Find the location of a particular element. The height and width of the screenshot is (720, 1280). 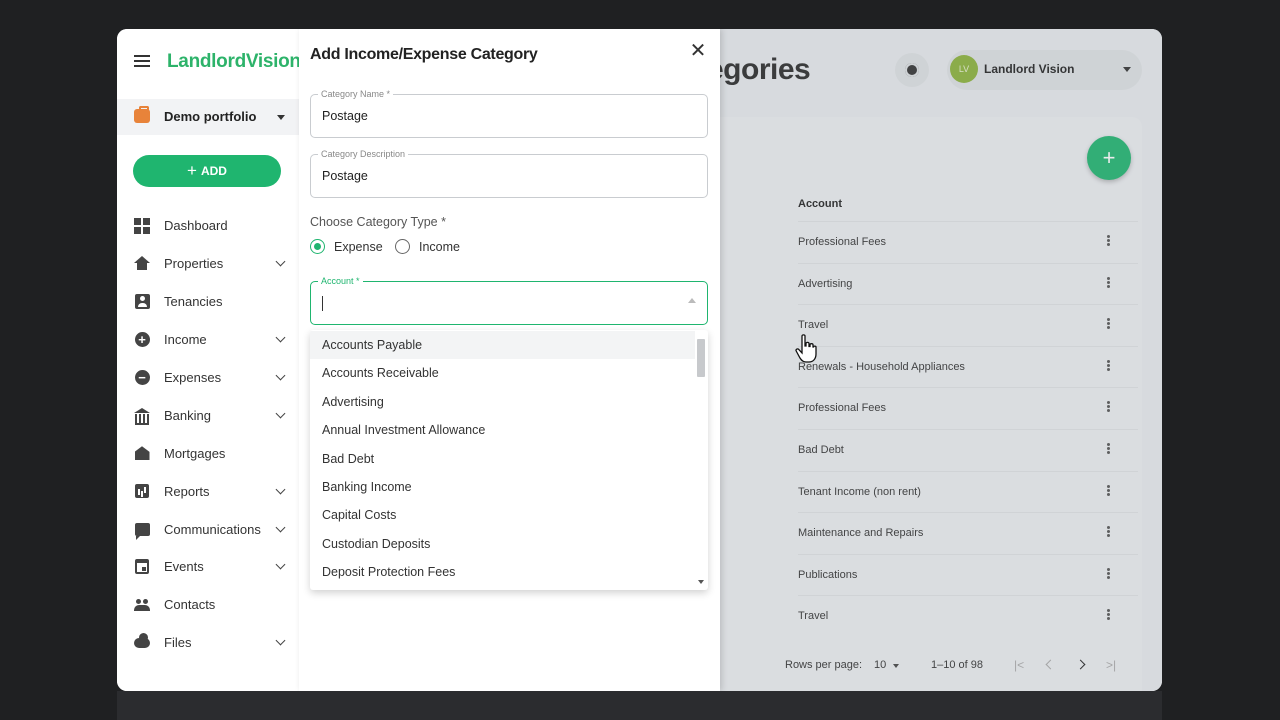

cloud-icon is located at coordinates (142, 641).